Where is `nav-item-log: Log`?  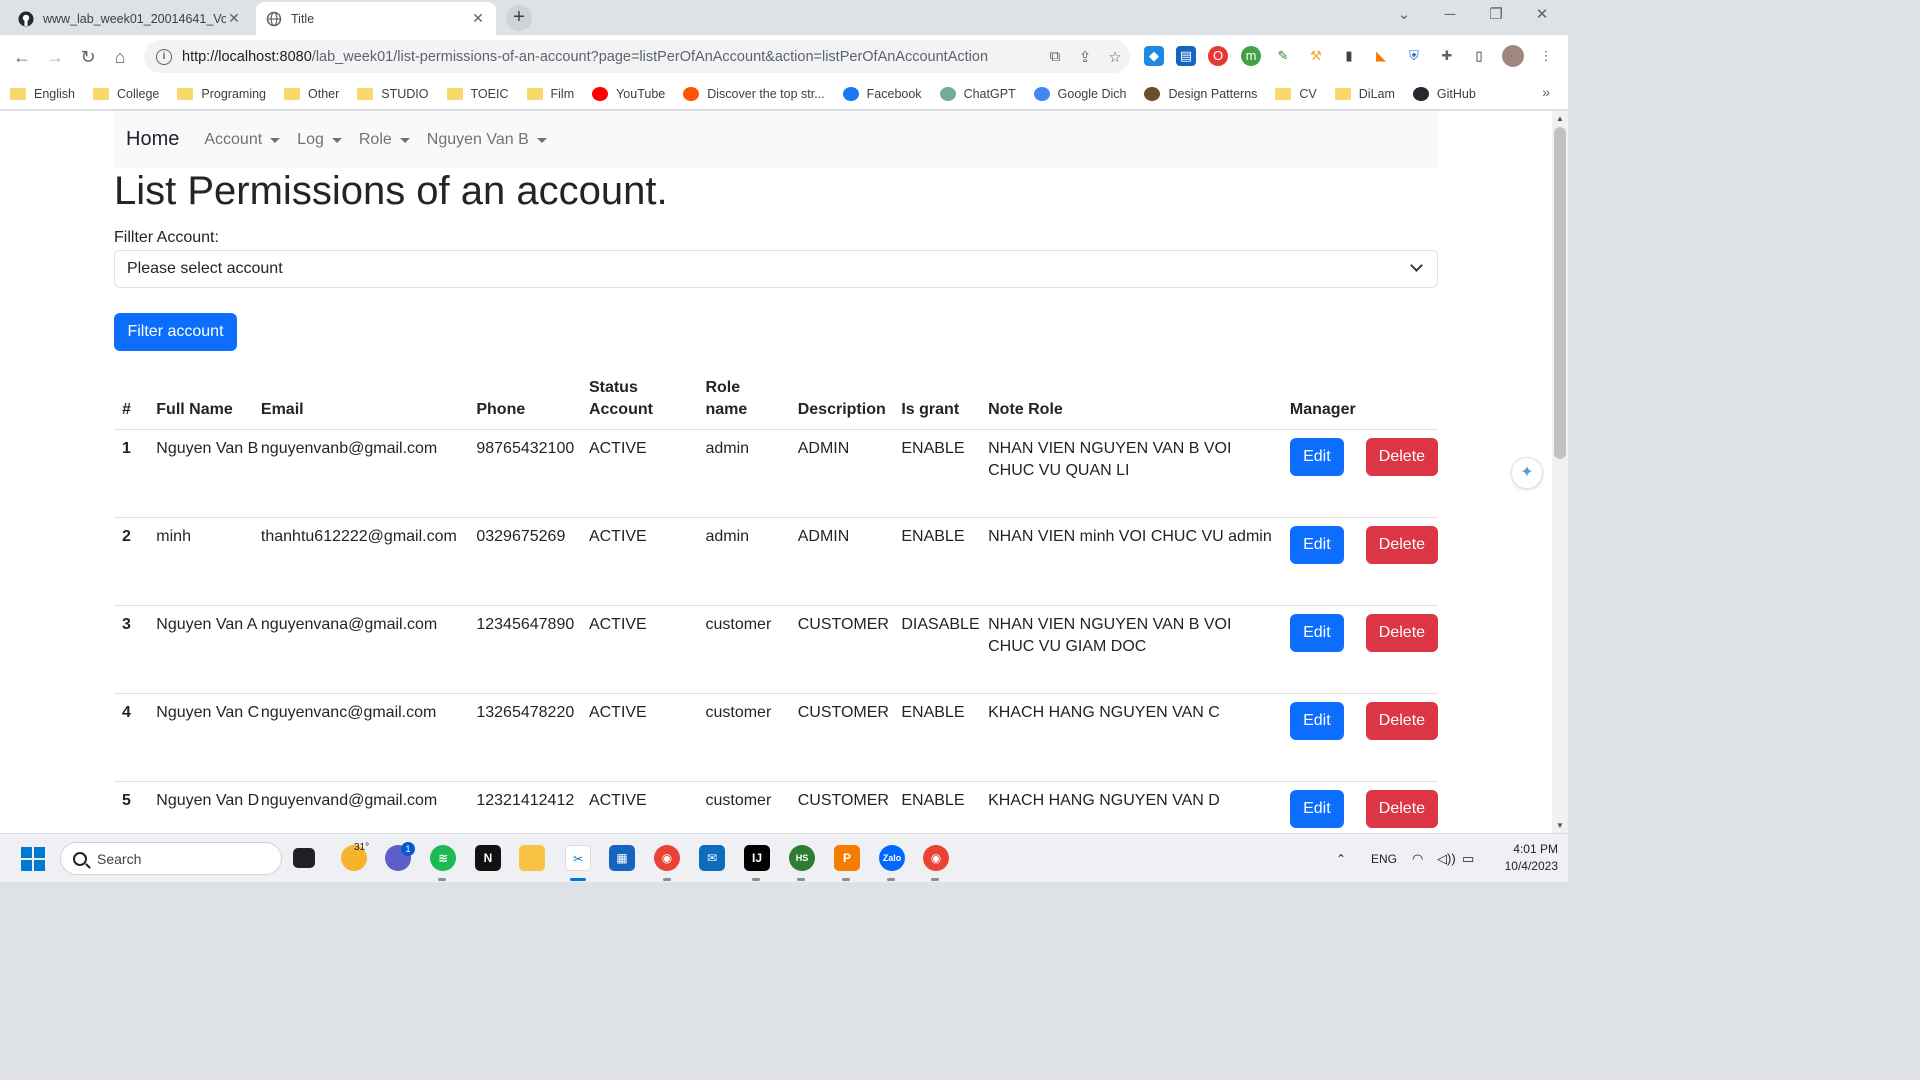 nav-item-log: Log is located at coordinates (319, 140).